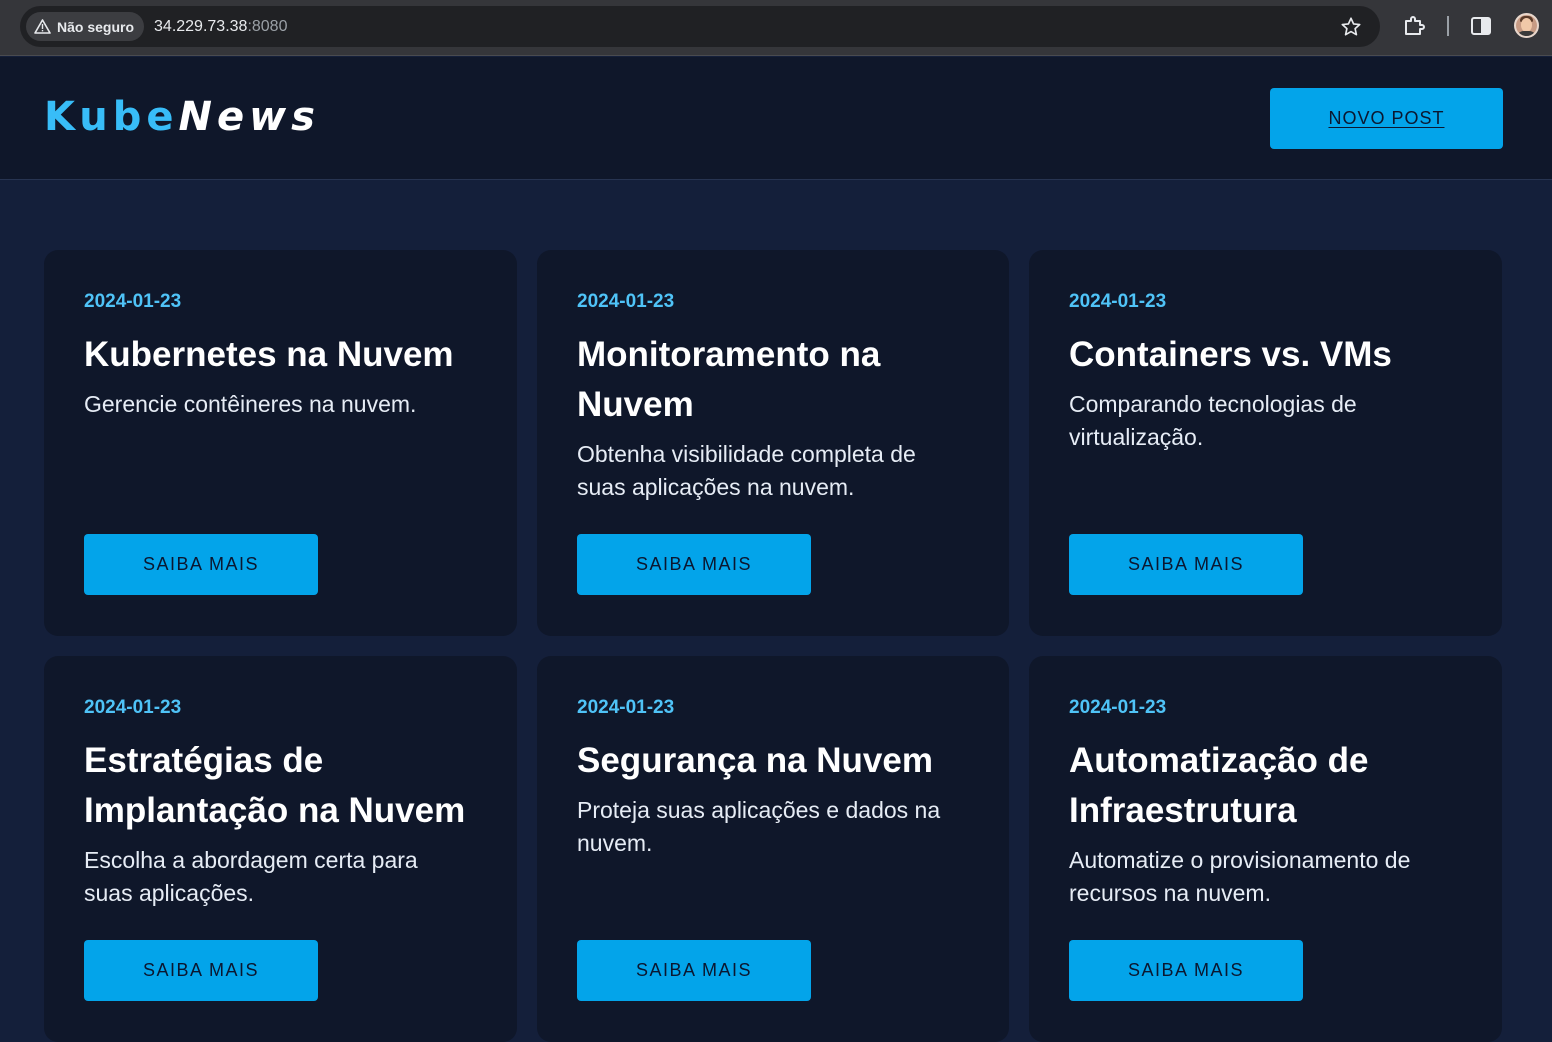 This screenshot has width=1552, height=1042. Describe the element at coordinates (776, 118) in the screenshot. I see `site-header: KubeNews NOVO POST` at that location.